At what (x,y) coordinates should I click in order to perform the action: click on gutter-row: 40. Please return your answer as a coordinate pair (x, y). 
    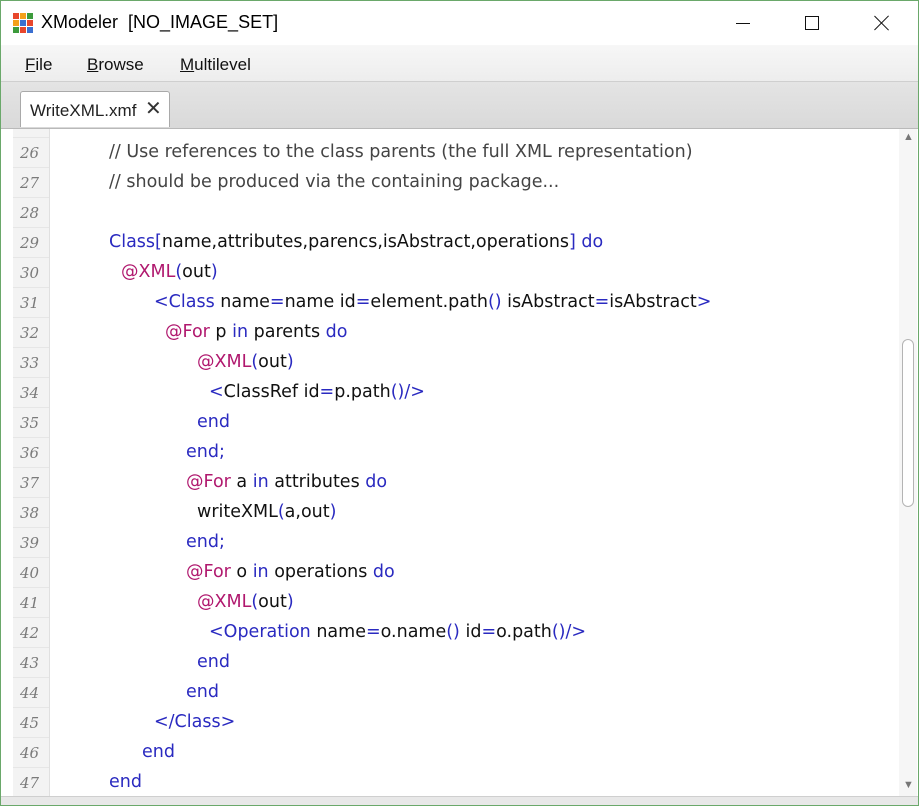
    Looking at the image, I should click on (31, 572).